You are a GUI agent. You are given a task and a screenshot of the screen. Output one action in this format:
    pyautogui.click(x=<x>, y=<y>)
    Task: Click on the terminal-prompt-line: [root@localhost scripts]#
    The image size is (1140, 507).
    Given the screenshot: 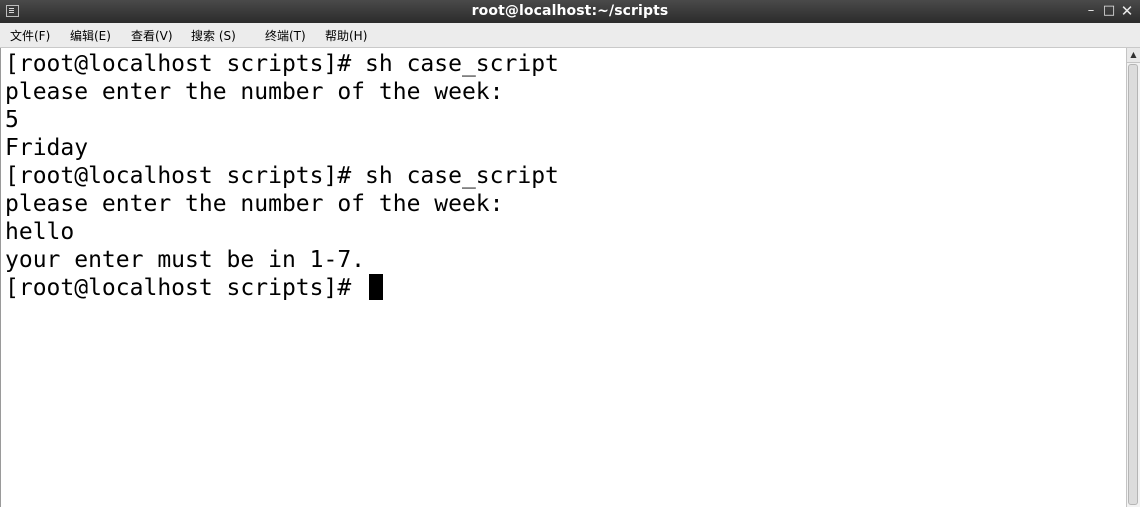 What is the action you would take?
    pyautogui.click(x=185, y=288)
    